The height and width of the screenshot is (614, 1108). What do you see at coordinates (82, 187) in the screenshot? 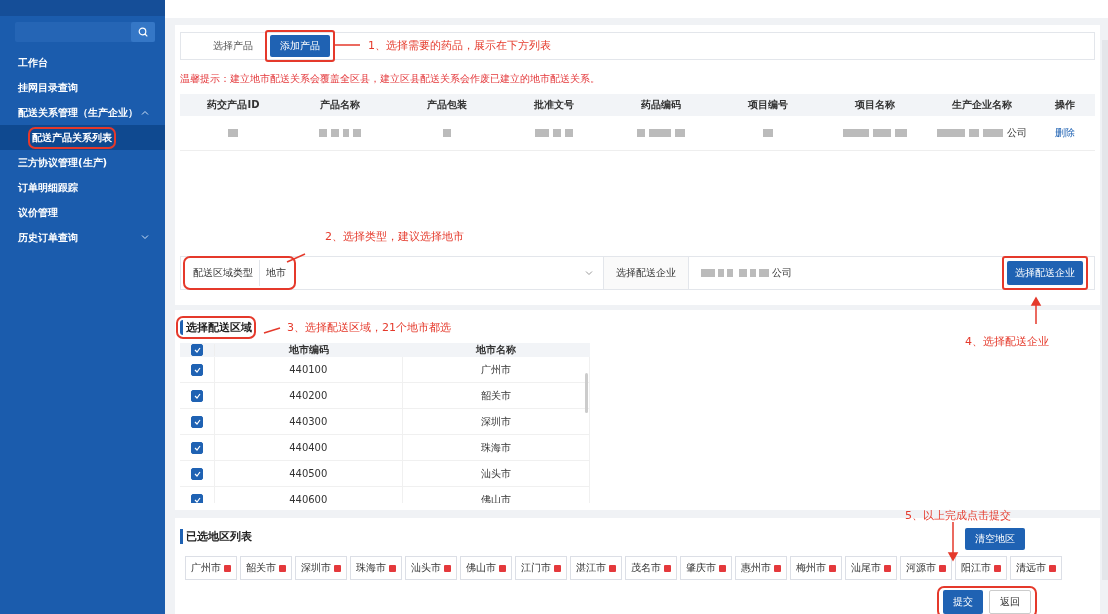
I see `sidebar-item: 订单明细跟踪` at bounding box center [82, 187].